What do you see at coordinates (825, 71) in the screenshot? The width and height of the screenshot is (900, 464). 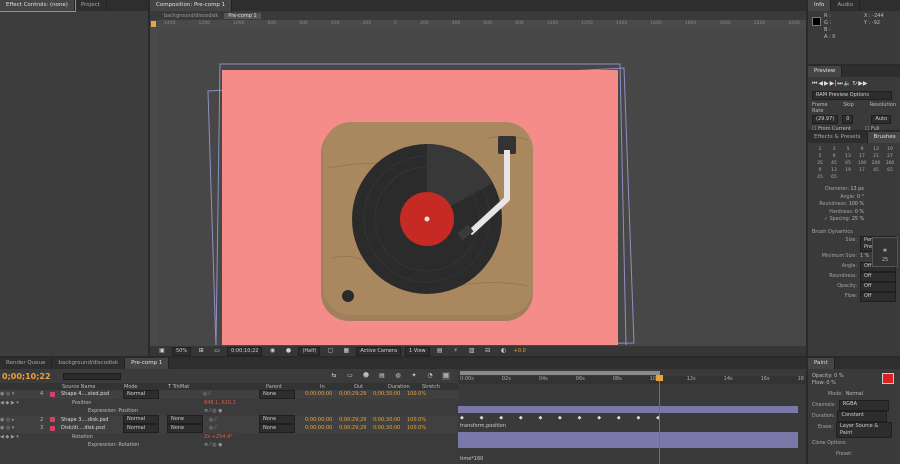 I see `tab-preview: Preview` at bounding box center [825, 71].